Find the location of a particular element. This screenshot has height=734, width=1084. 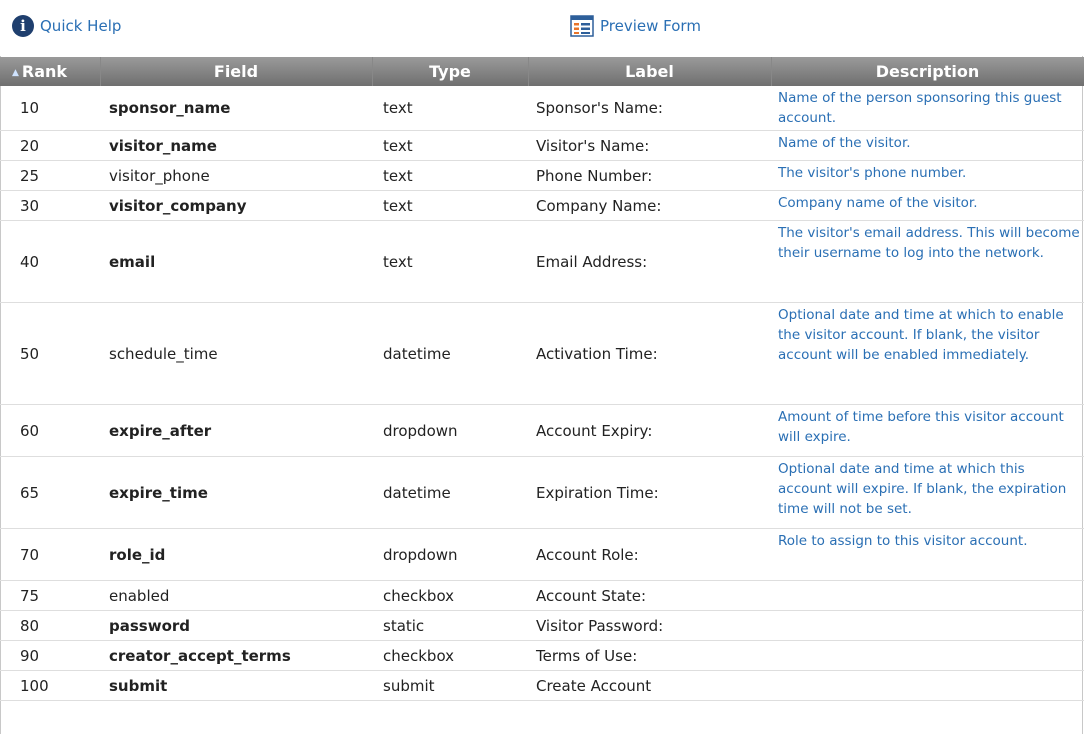

cell-field: creator_accept_terms is located at coordinates (236, 655).